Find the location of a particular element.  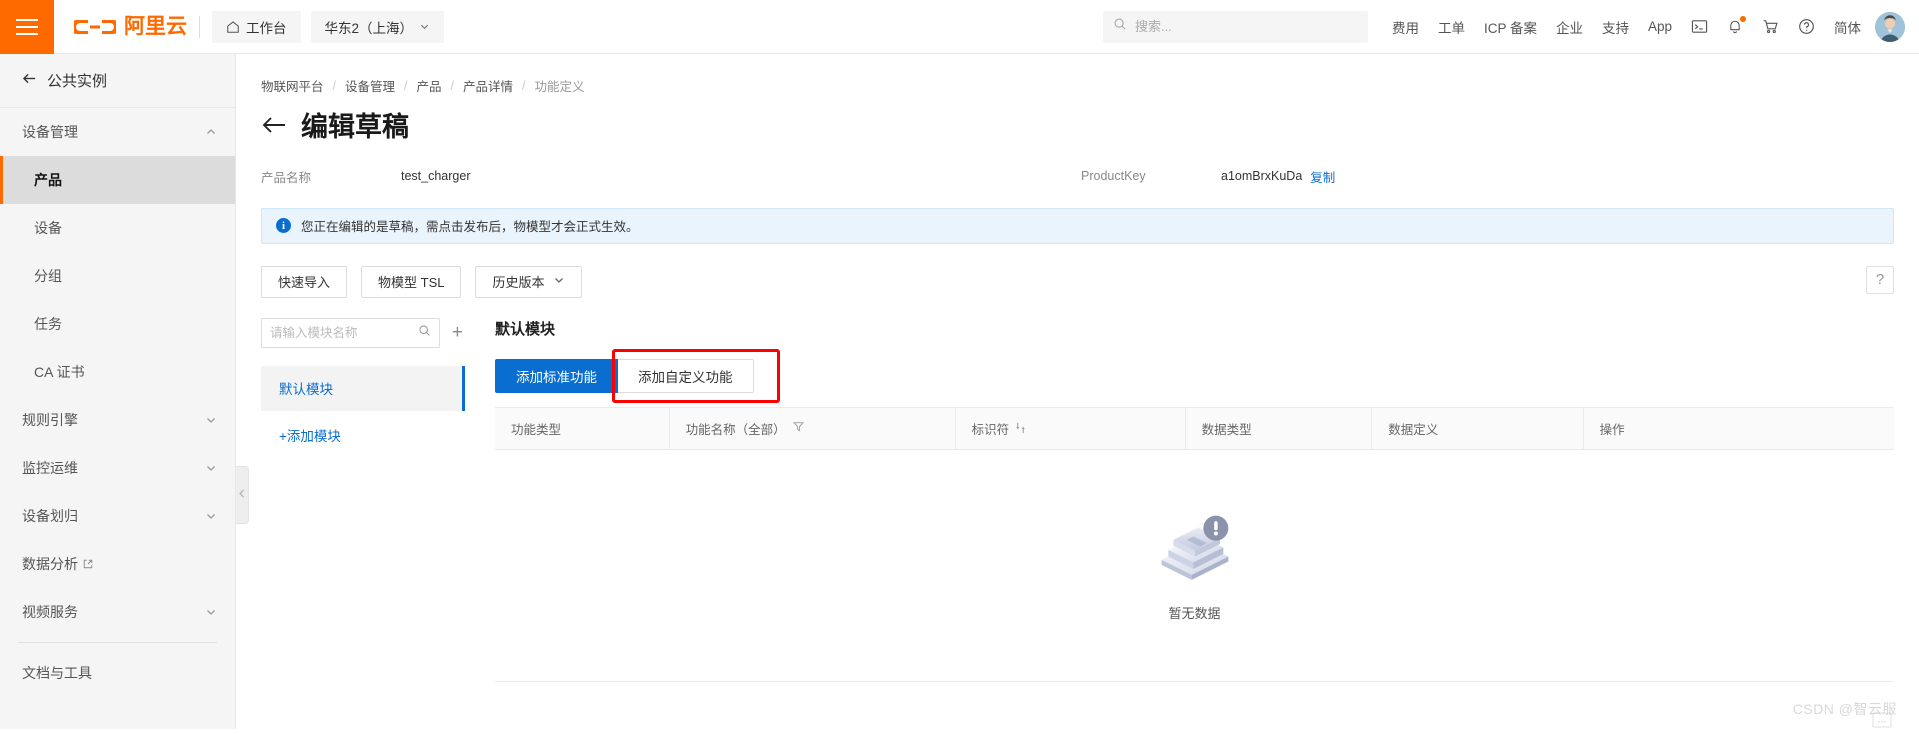

tsl-model-button: 物模型 TSL is located at coordinates (411, 282).